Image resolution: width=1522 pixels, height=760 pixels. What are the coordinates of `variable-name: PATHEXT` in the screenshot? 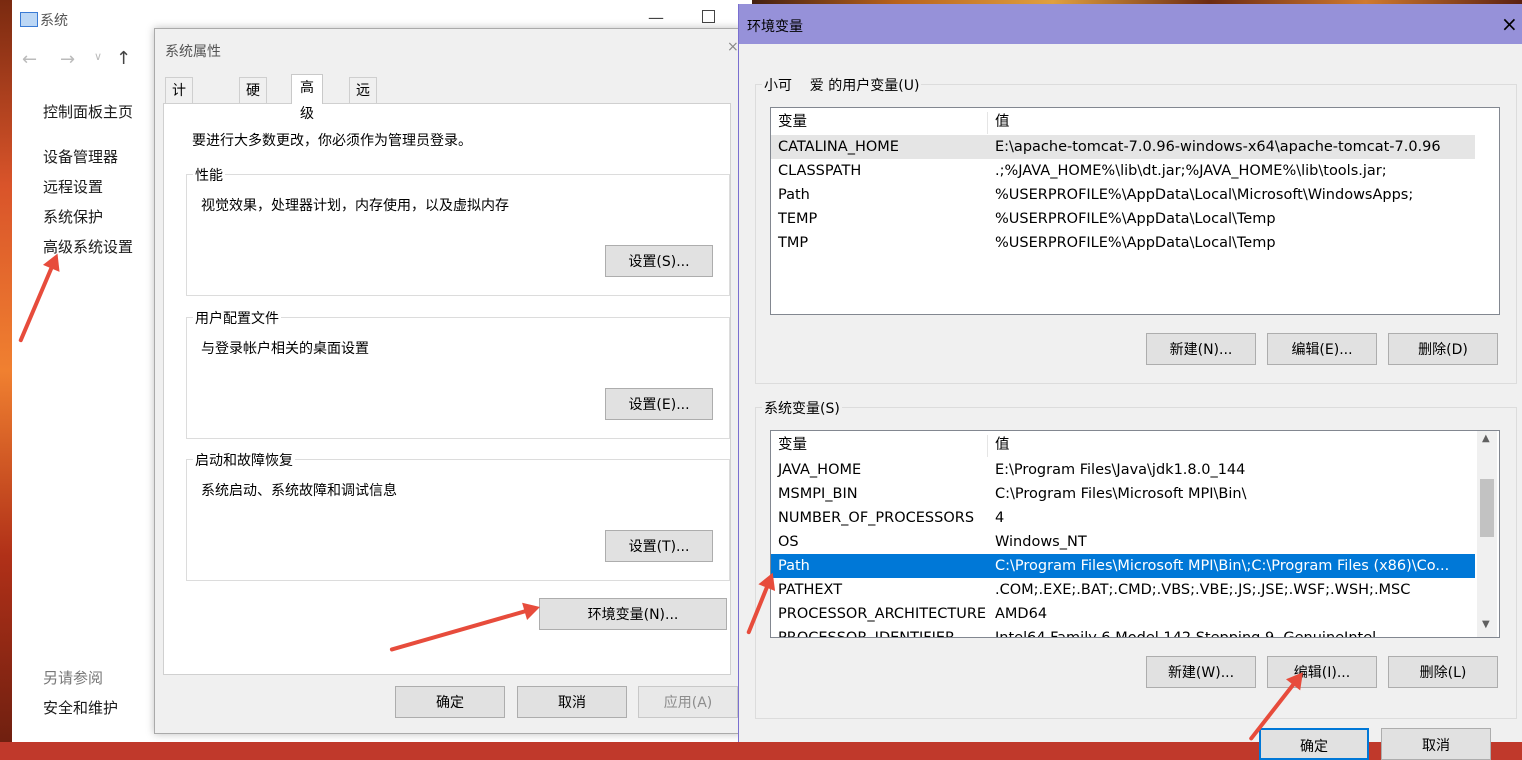 It's located at (810, 590).